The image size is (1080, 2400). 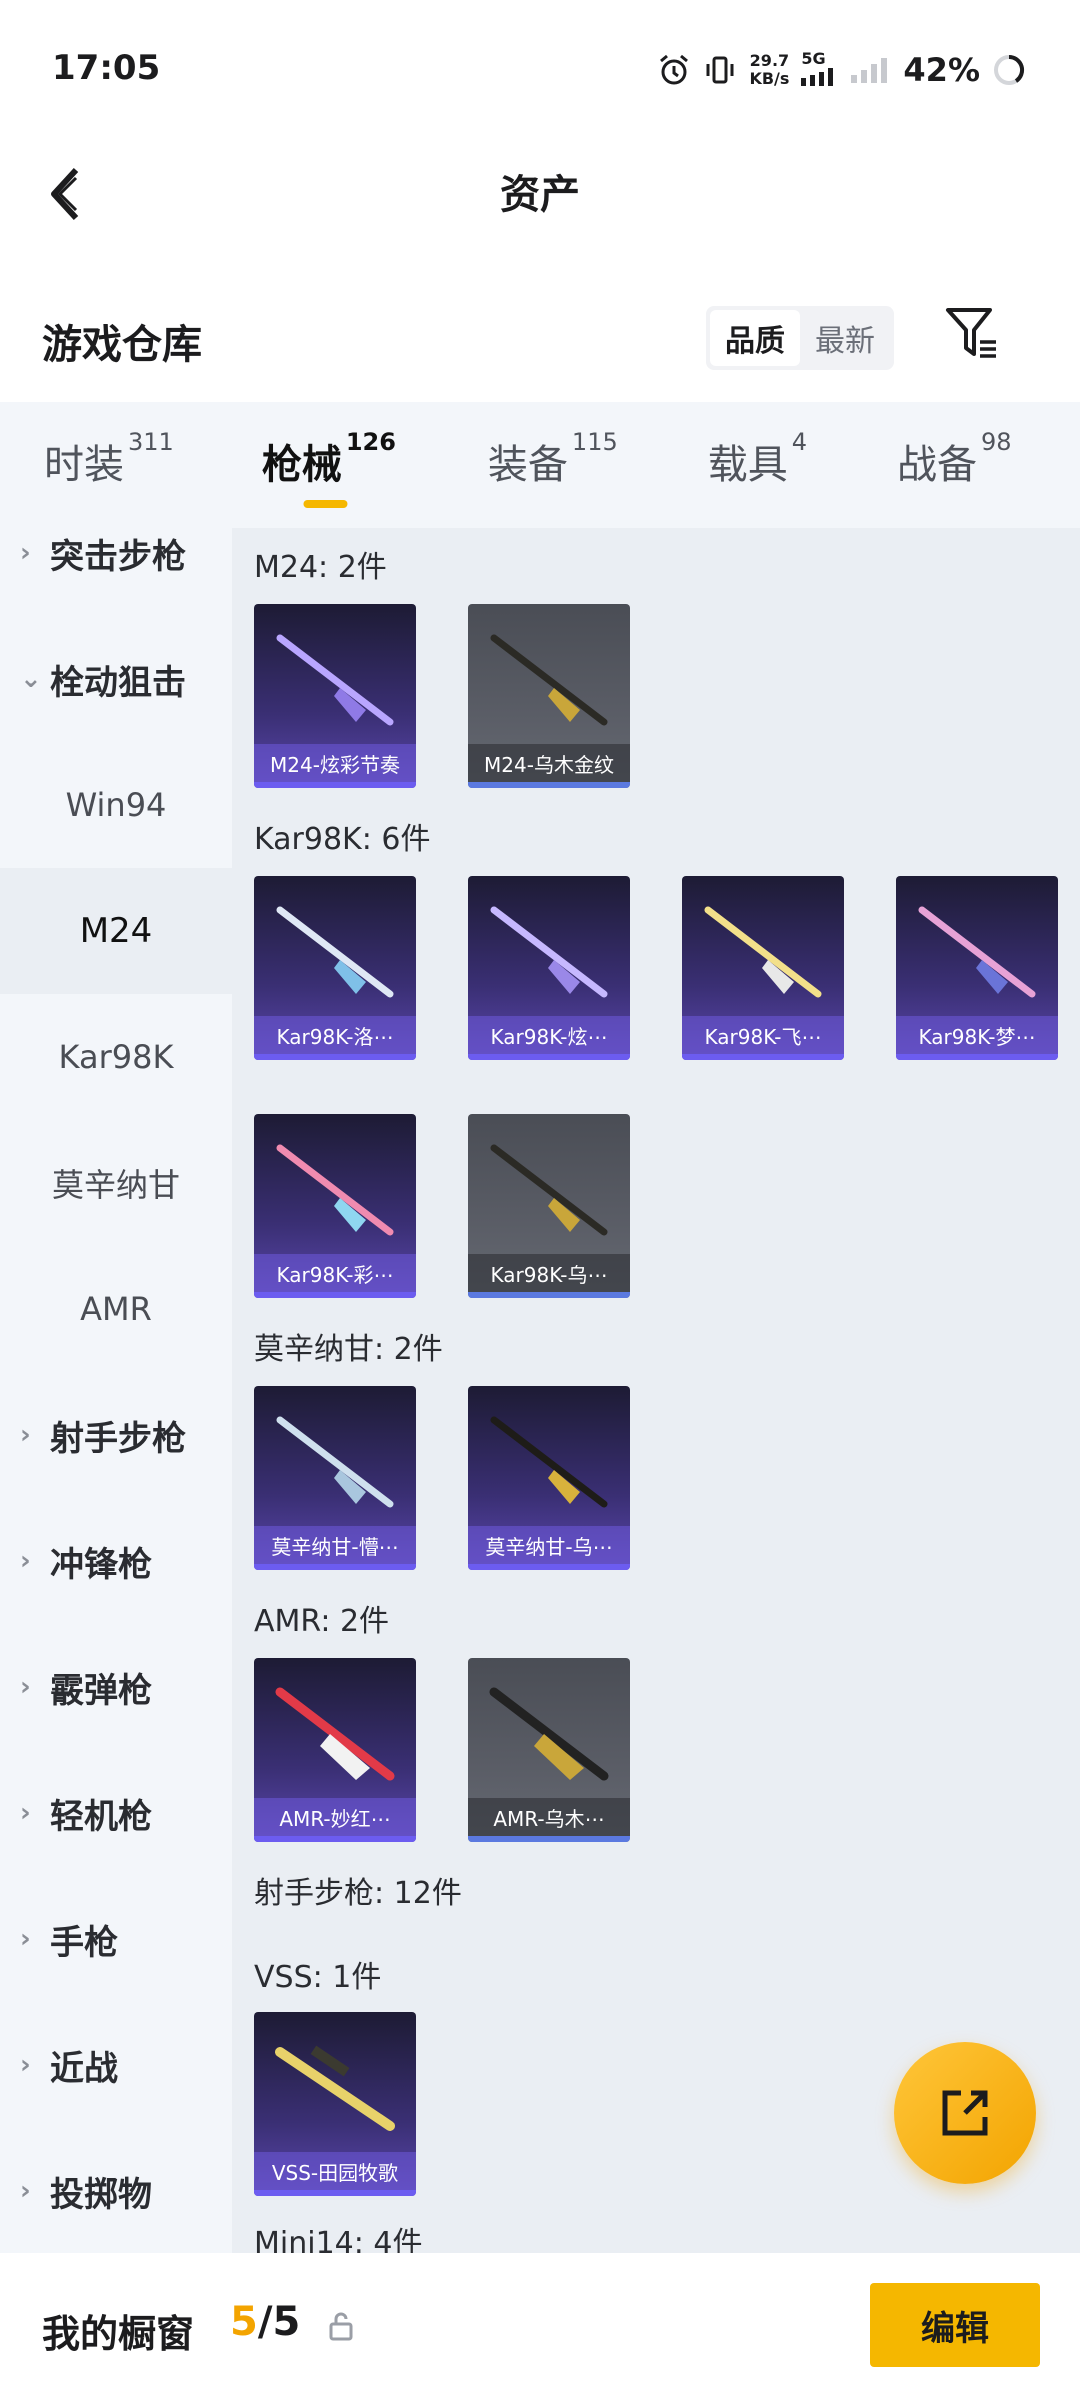 What do you see at coordinates (116, 1435) in the screenshot?
I see `subnav-dmr: › 射手步枪` at bounding box center [116, 1435].